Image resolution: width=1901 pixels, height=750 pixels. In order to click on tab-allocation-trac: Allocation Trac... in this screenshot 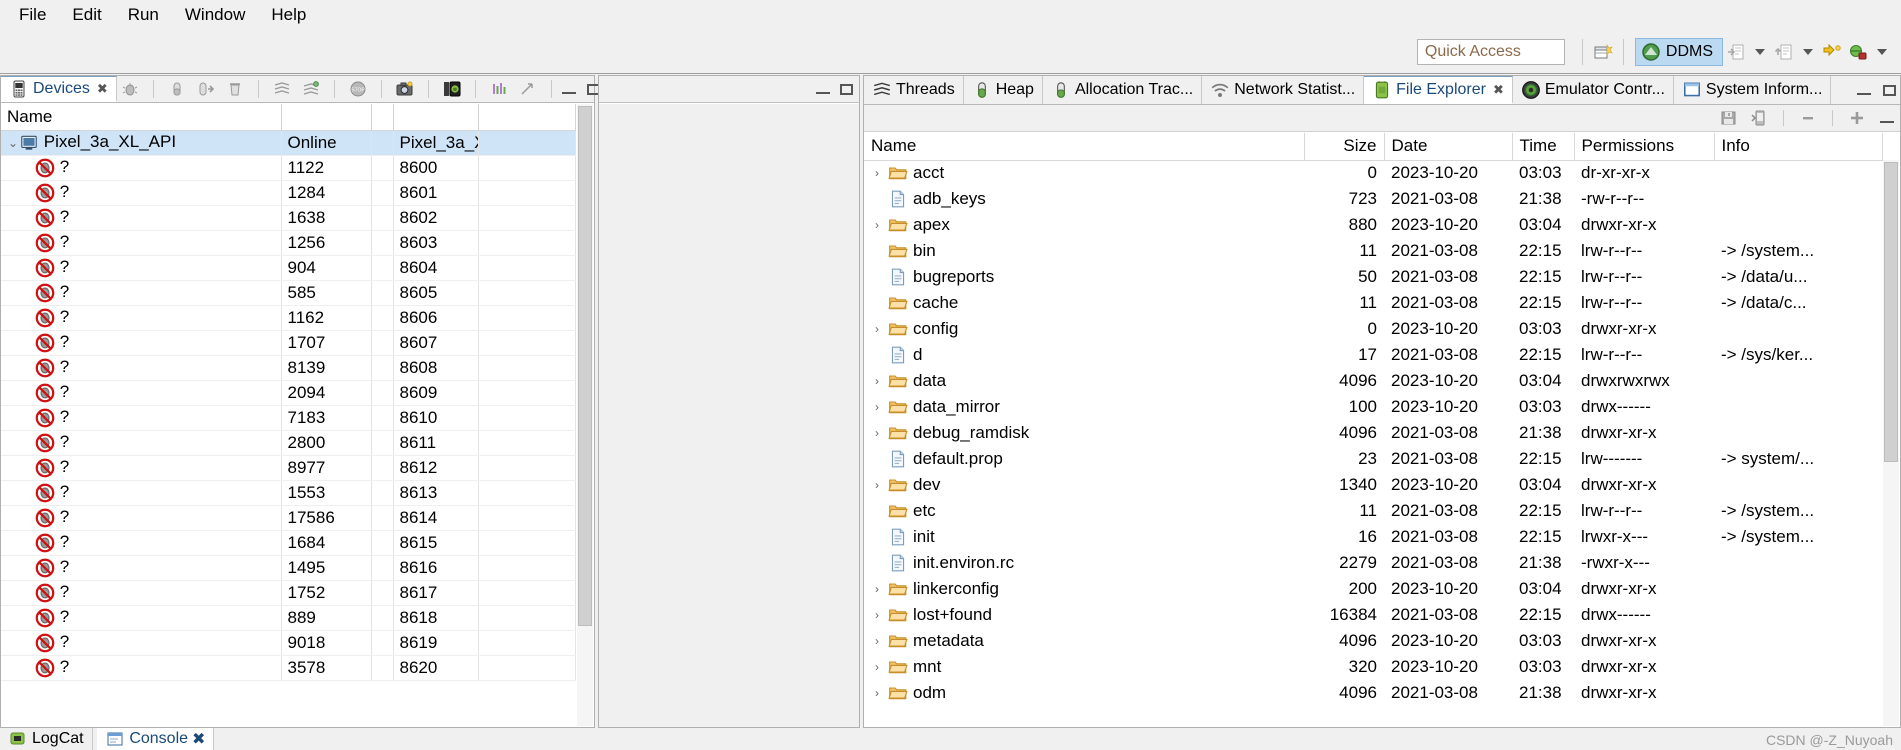, I will do `click(1122, 90)`.